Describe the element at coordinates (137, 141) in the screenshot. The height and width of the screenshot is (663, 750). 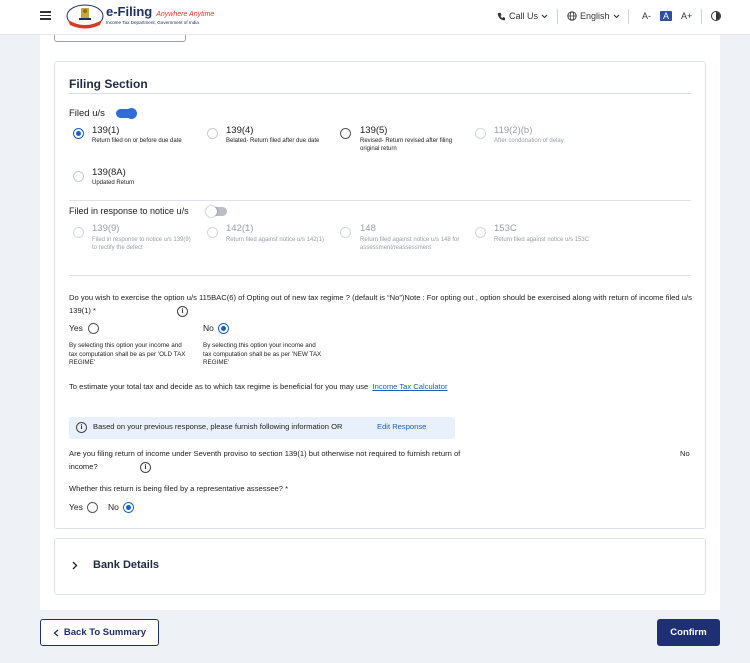
I see `option-desc-139-1: Return filed on or before due date` at that location.